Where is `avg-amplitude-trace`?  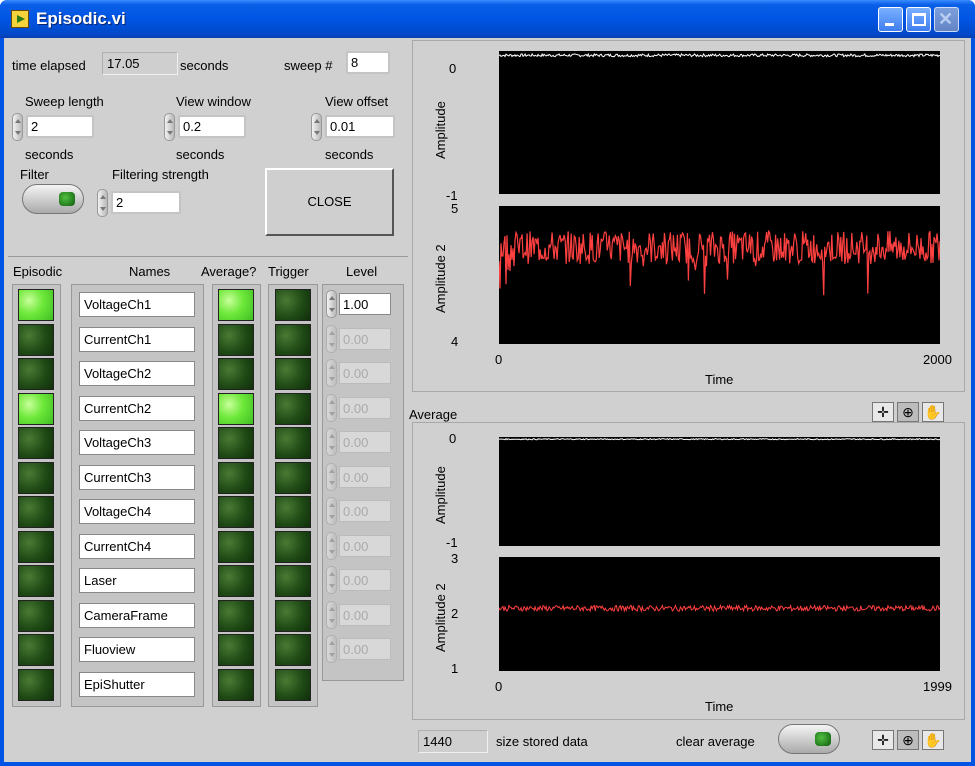 avg-amplitude-trace is located at coordinates (719, 439).